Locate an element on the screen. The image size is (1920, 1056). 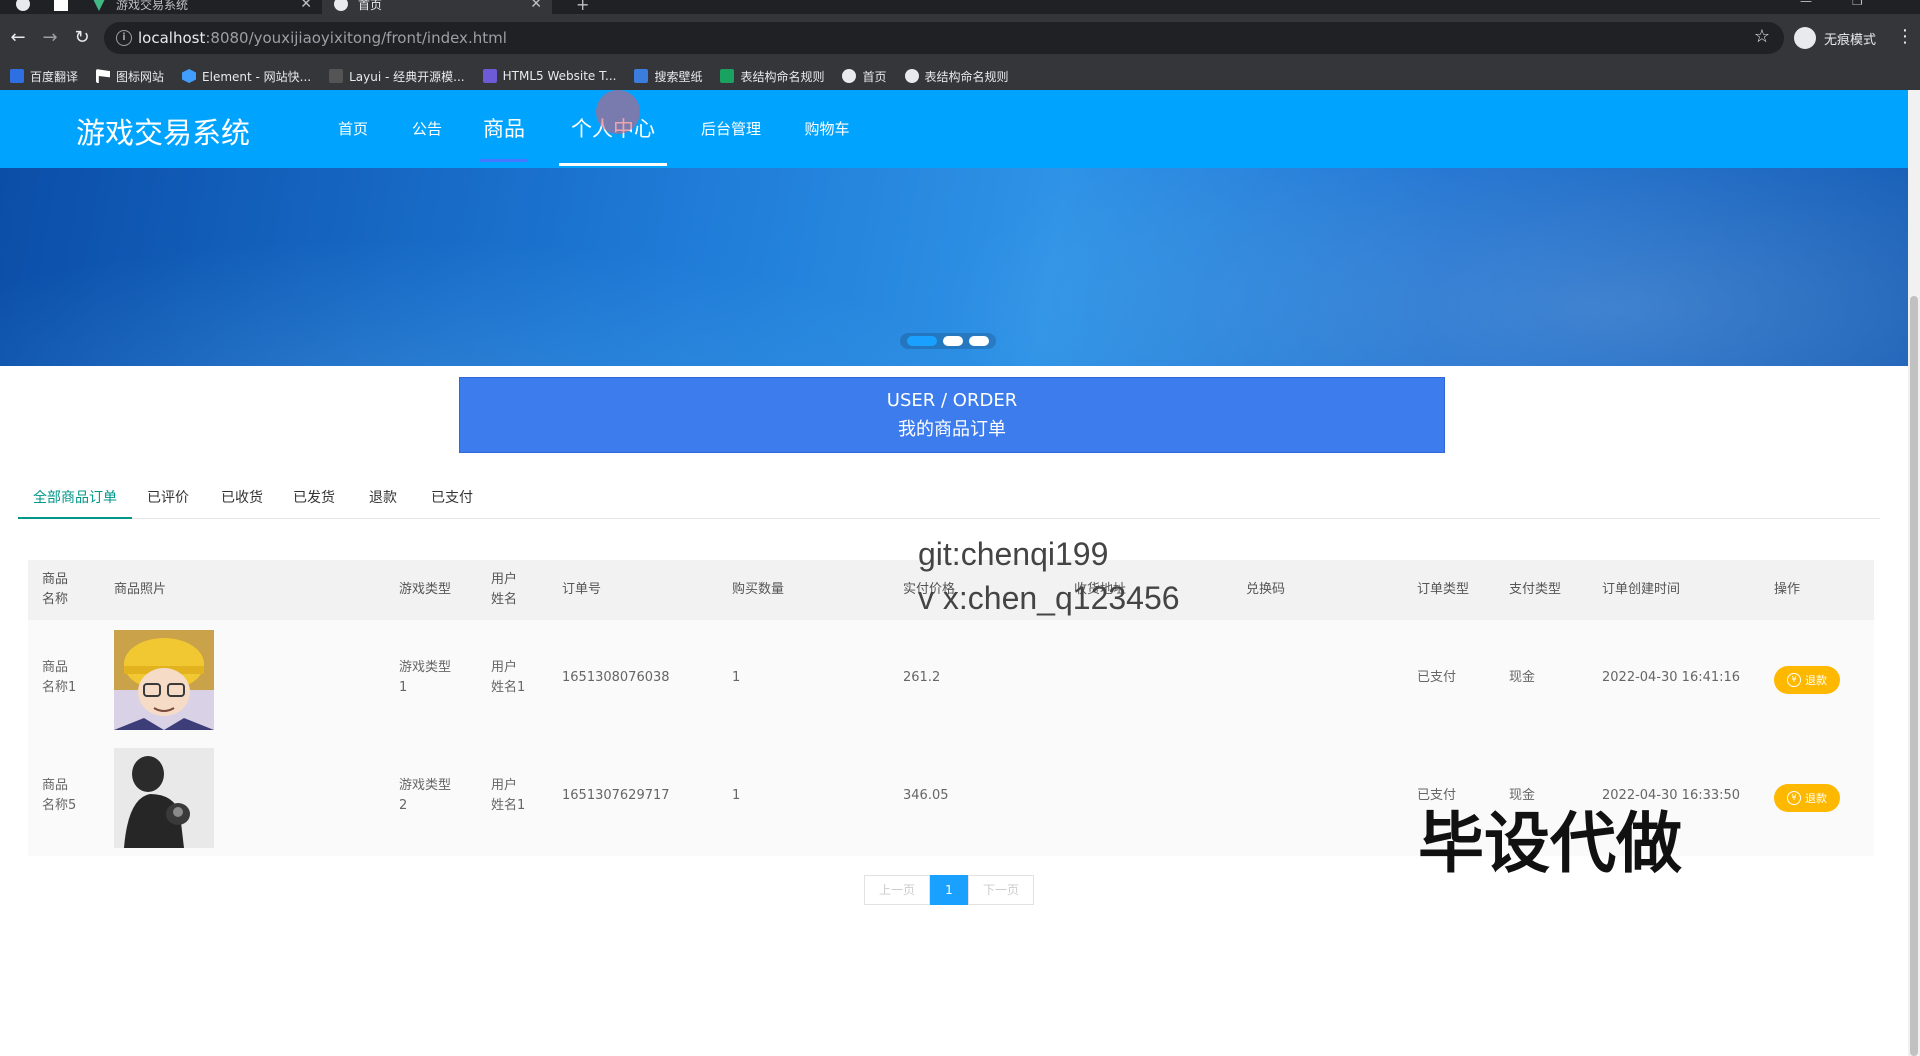
maximize-icon: ❐ is located at coordinates (1857, 4).